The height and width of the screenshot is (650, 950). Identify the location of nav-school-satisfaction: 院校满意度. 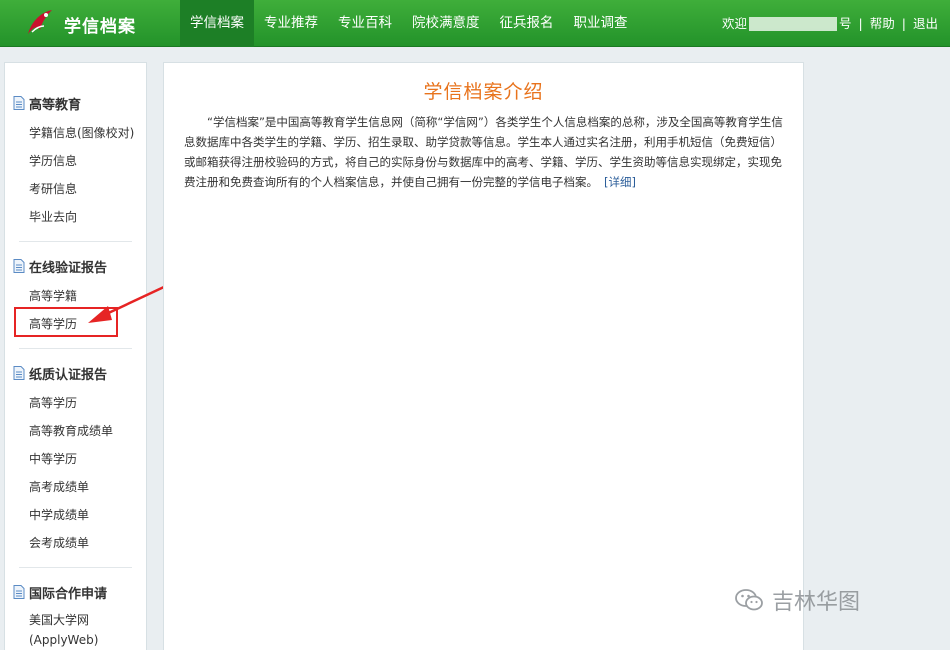
(446, 23).